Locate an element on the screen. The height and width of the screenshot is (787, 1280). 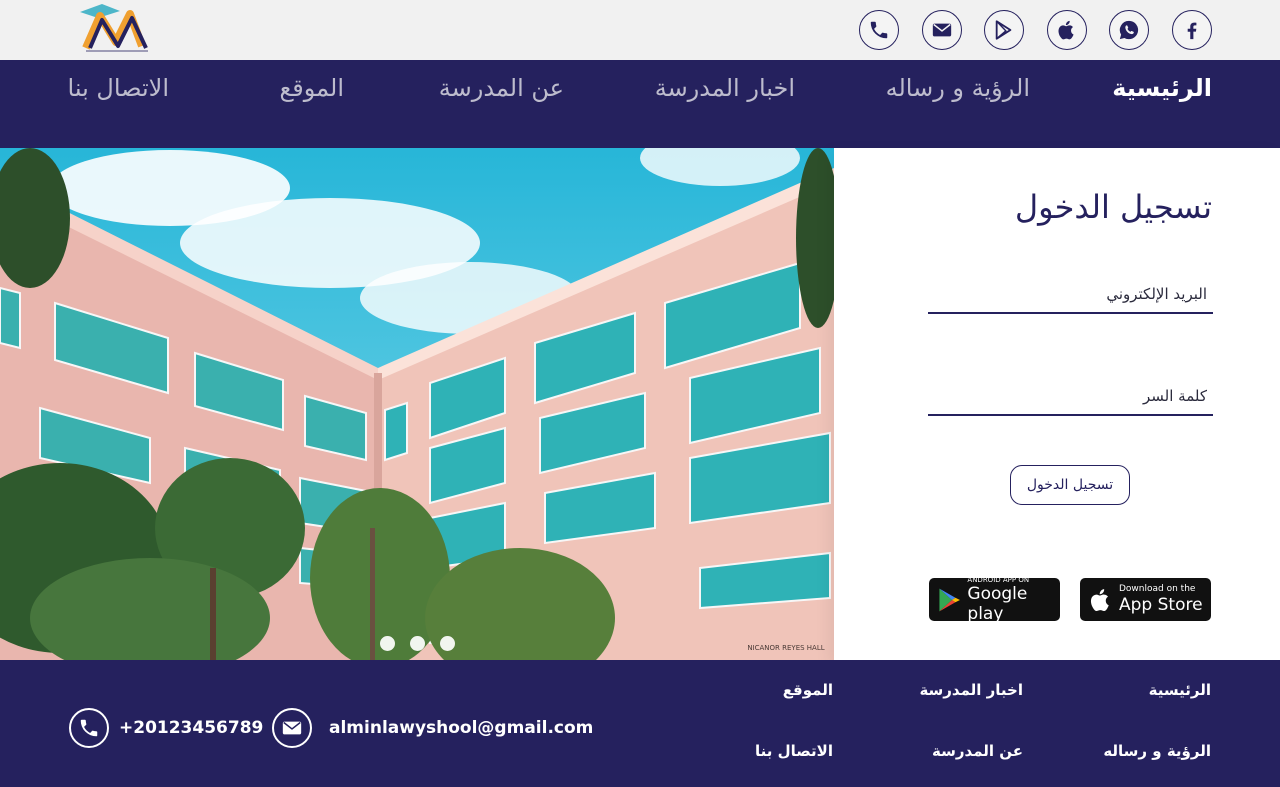
footer-mail-icon is located at coordinates (292, 728).